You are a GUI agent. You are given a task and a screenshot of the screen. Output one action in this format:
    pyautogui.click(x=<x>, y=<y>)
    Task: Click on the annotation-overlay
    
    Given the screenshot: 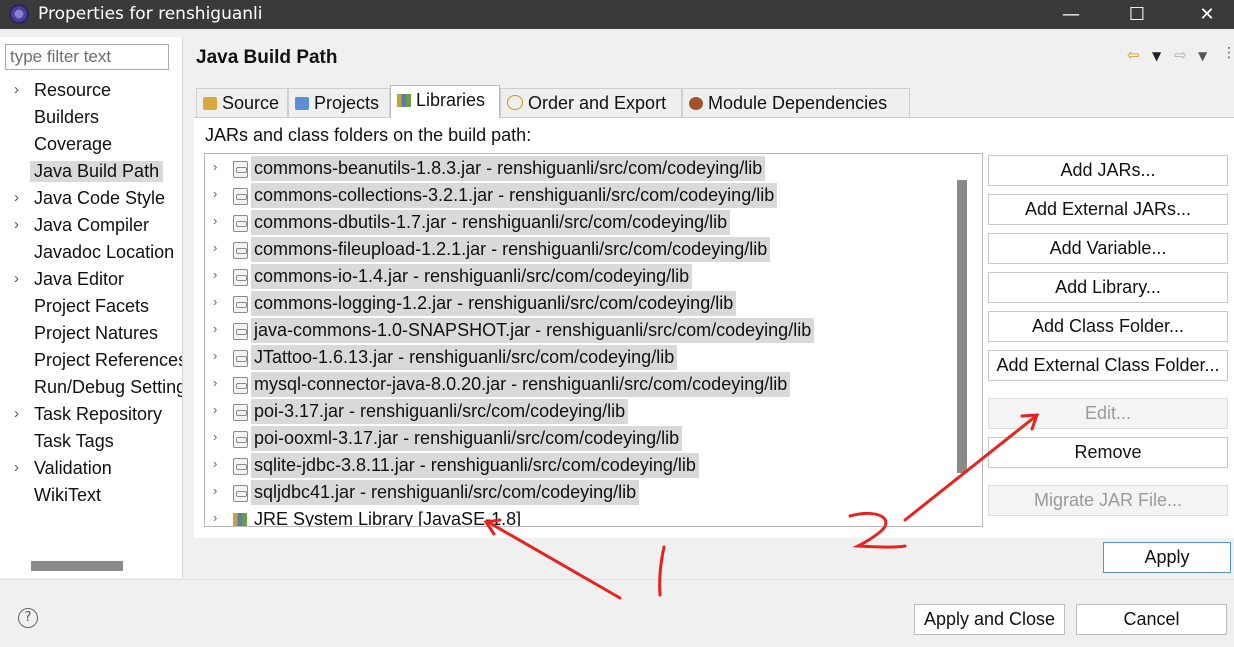 What is the action you would take?
    pyautogui.click(x=761, y=506)
    